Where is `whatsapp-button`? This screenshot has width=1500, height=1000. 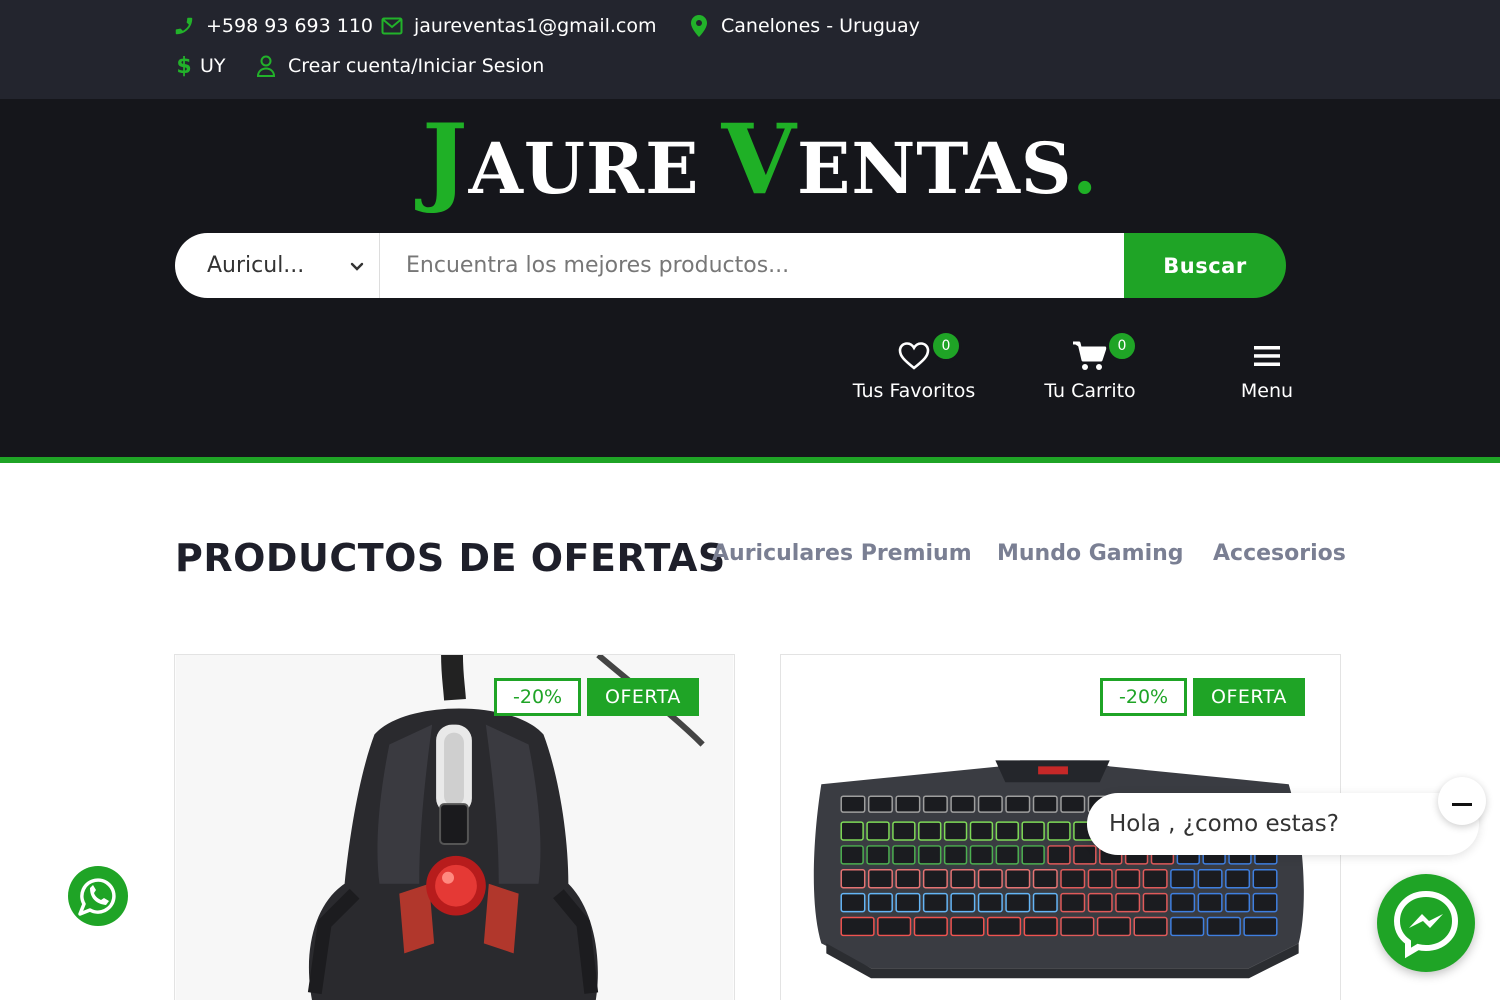
whatsapp-button is located at coordinates (98, 896).